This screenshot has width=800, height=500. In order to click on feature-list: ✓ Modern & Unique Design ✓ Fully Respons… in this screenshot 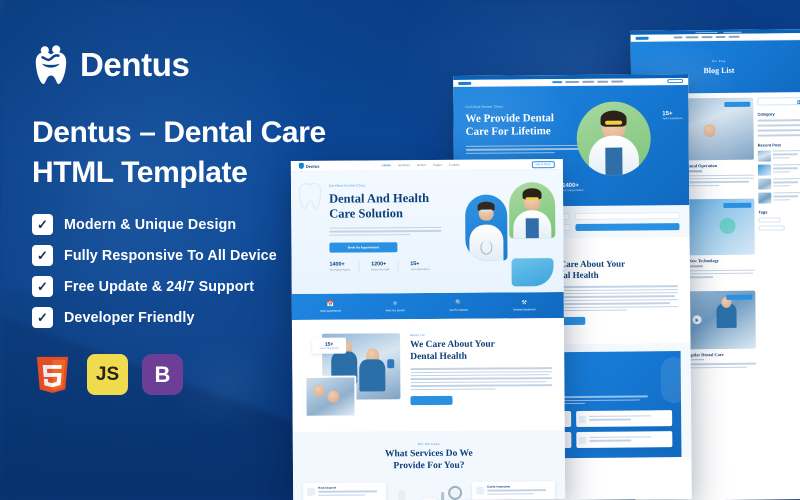, I will do `click(202, 271)`.